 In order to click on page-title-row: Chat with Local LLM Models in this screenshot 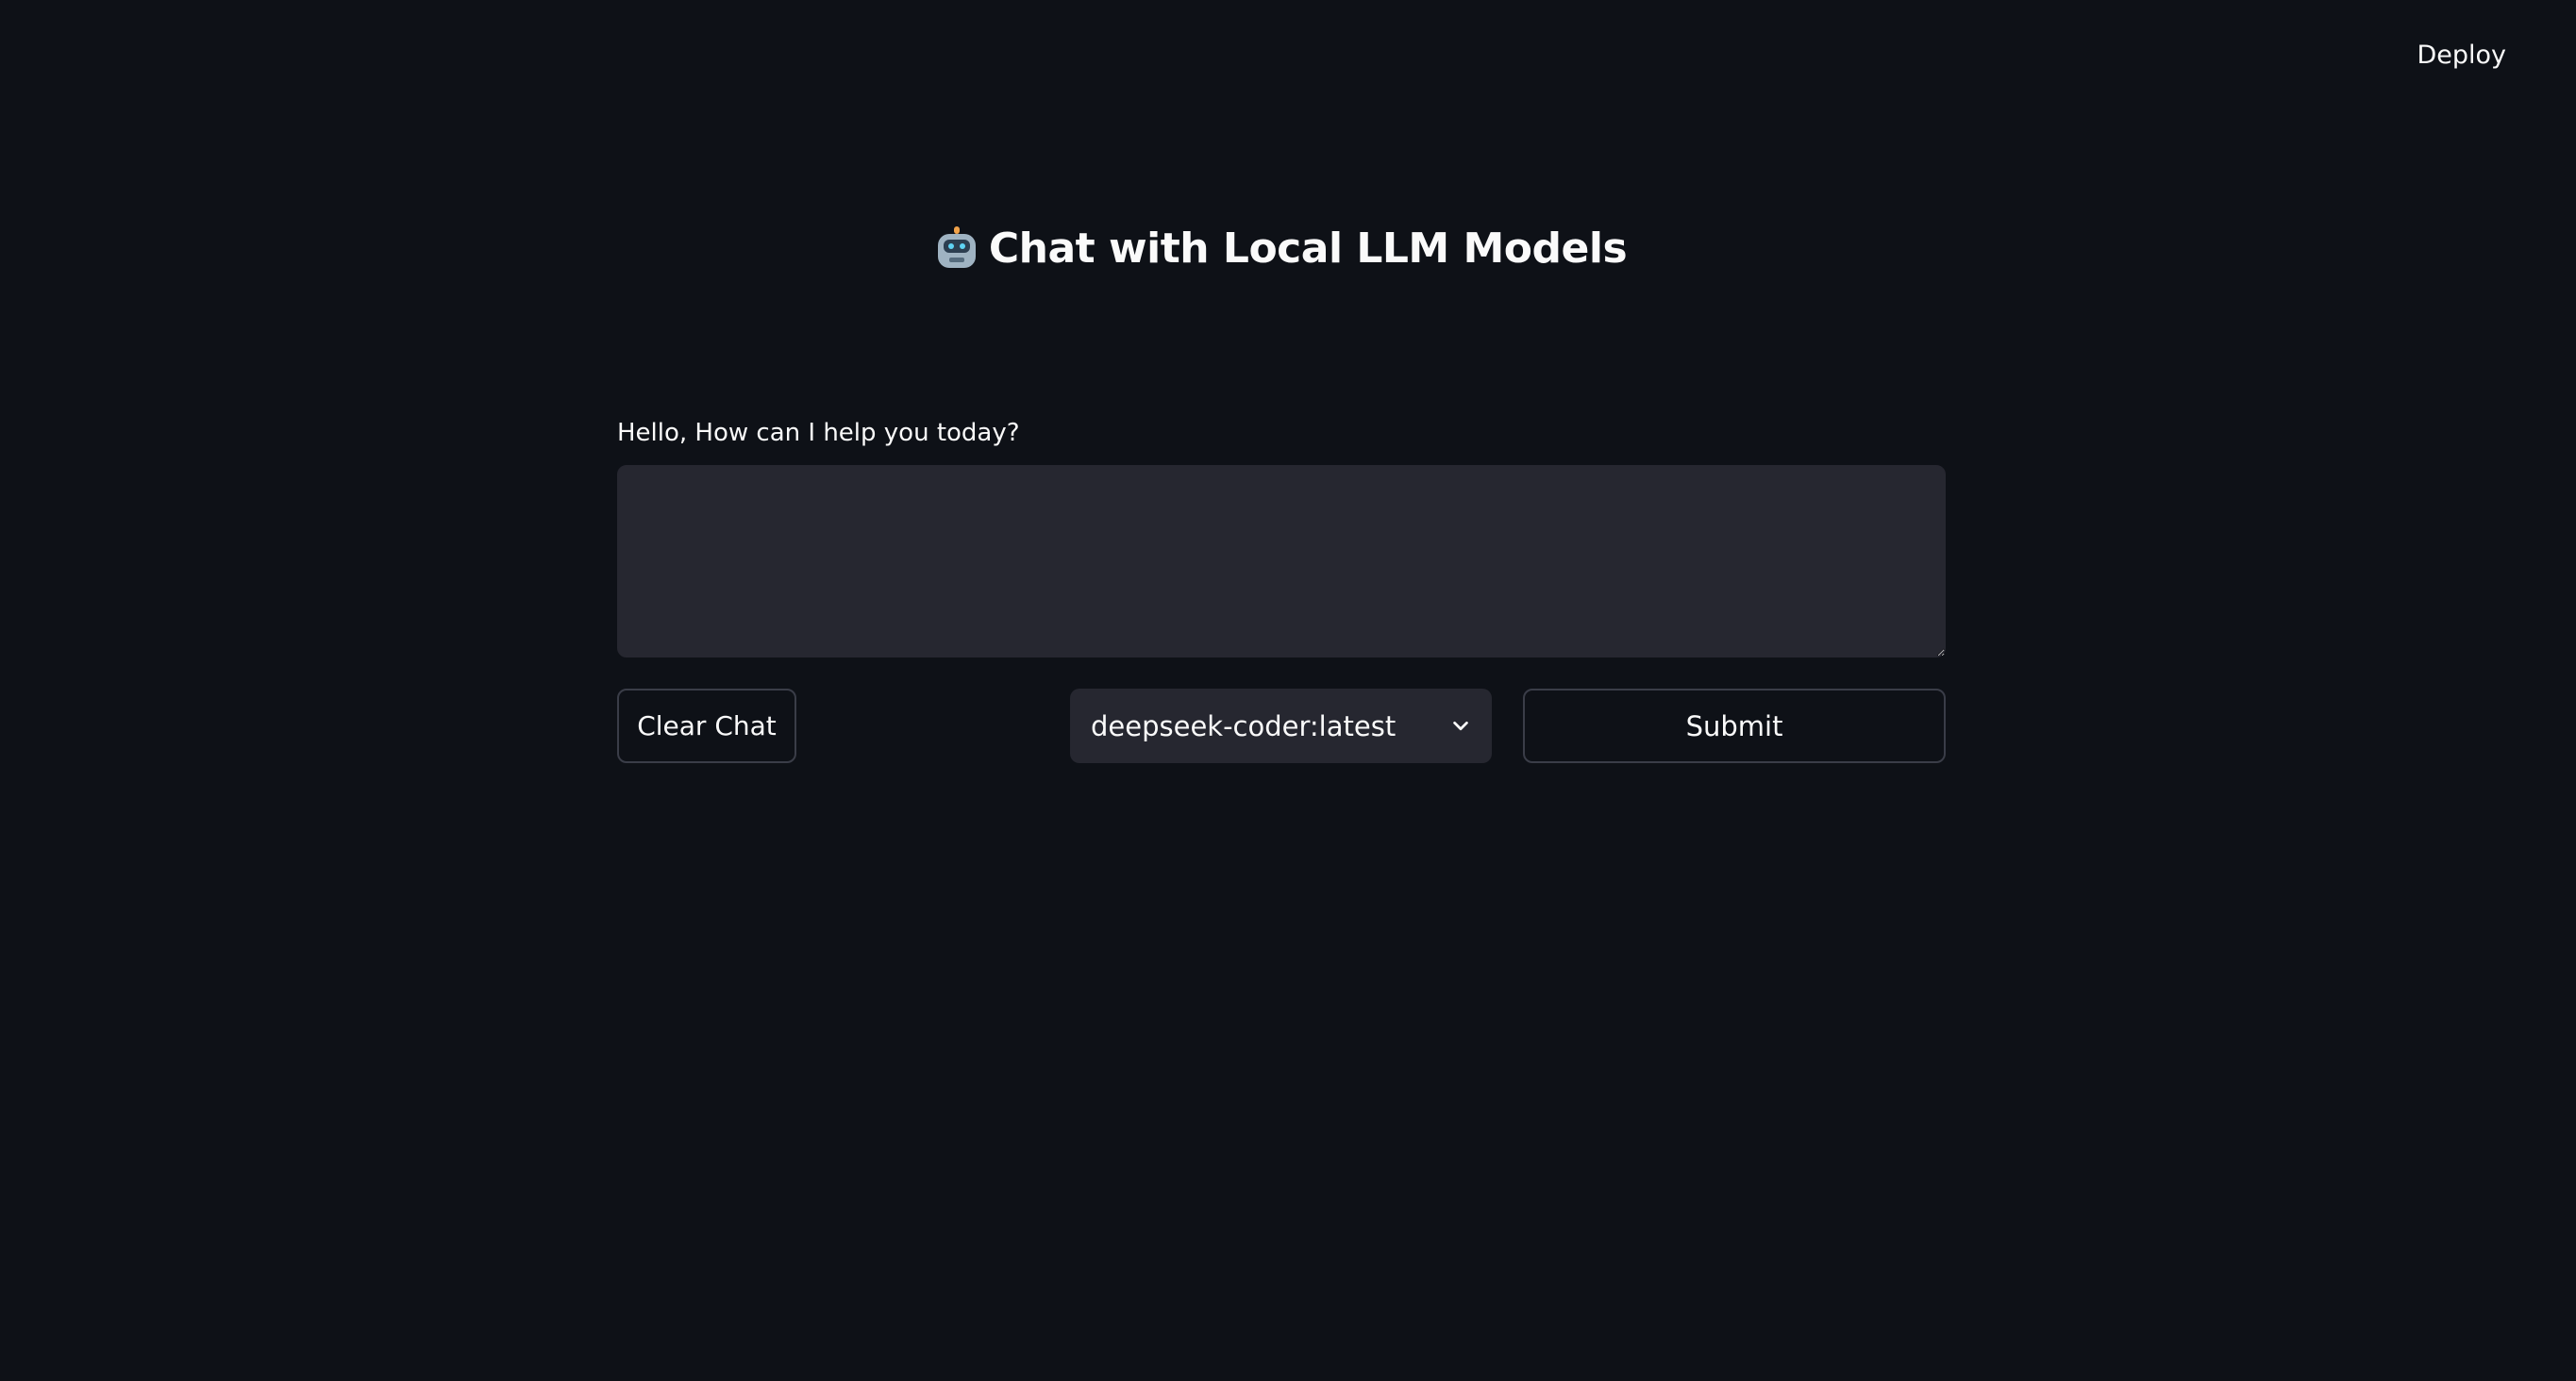, I will do `click(1281, 248)`.